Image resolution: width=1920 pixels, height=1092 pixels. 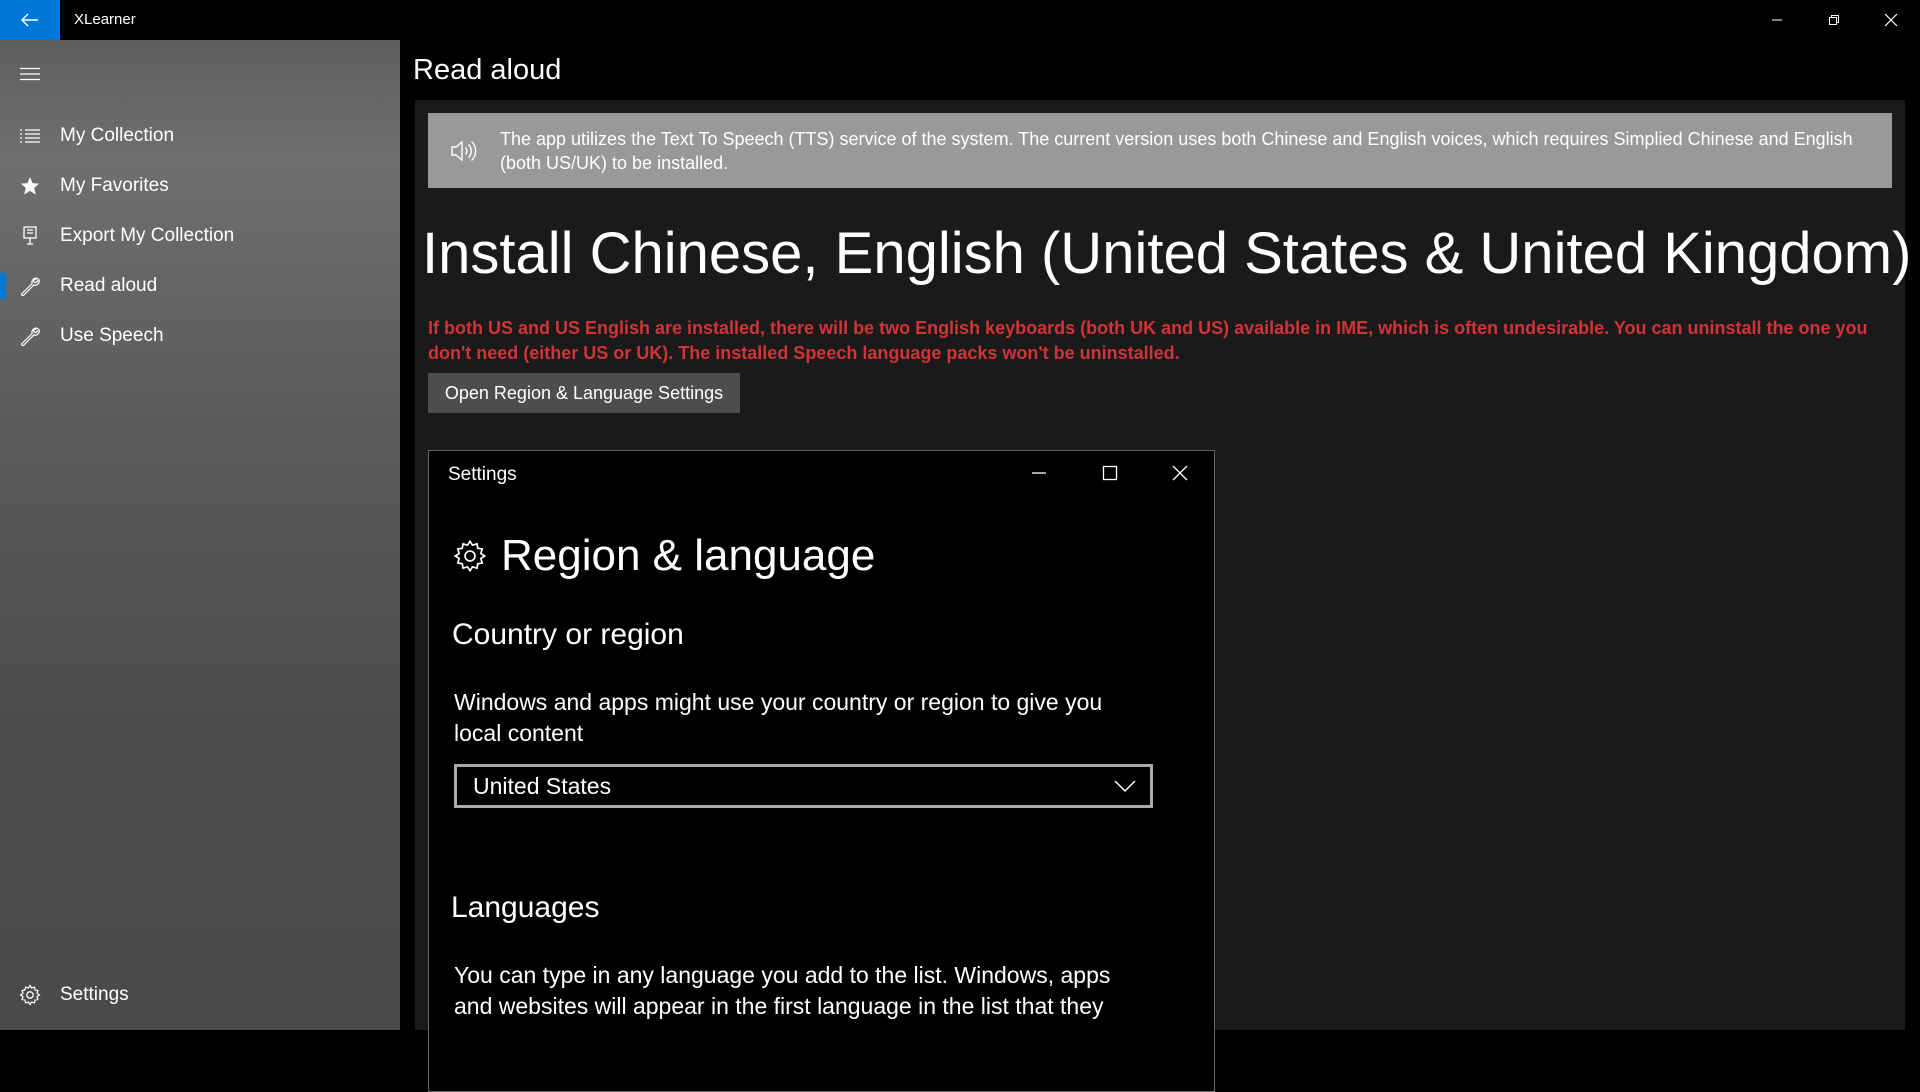 I want to click on sidebar-item-label: My Collection, so click(x=117, y=135).